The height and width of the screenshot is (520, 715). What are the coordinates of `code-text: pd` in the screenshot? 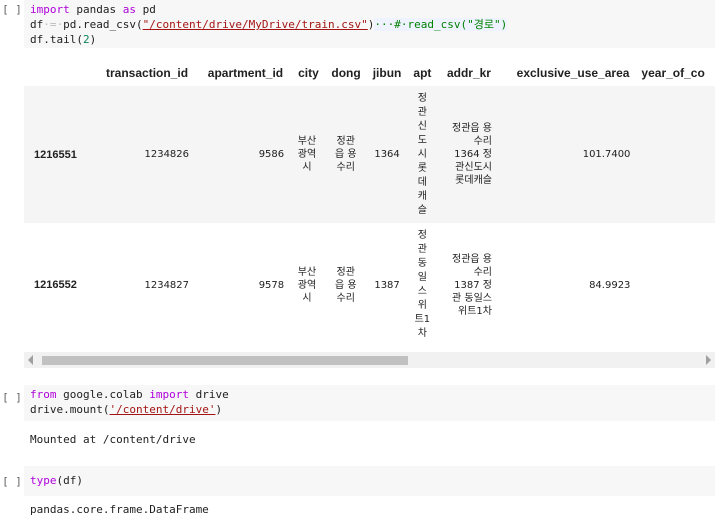 It's located at (145, 9).